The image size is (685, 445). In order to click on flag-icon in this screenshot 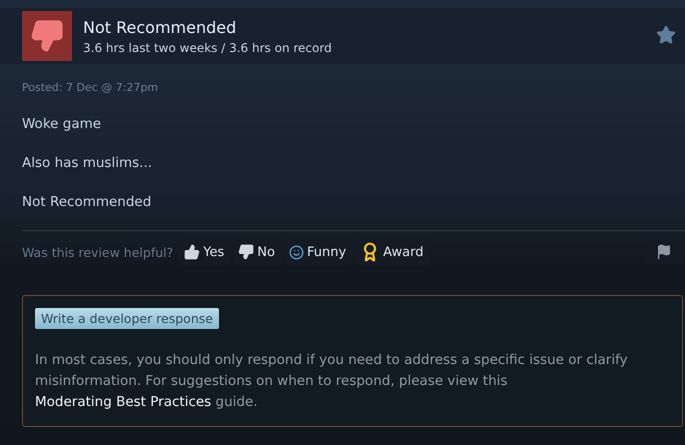, I will do `click(664, 252)`.